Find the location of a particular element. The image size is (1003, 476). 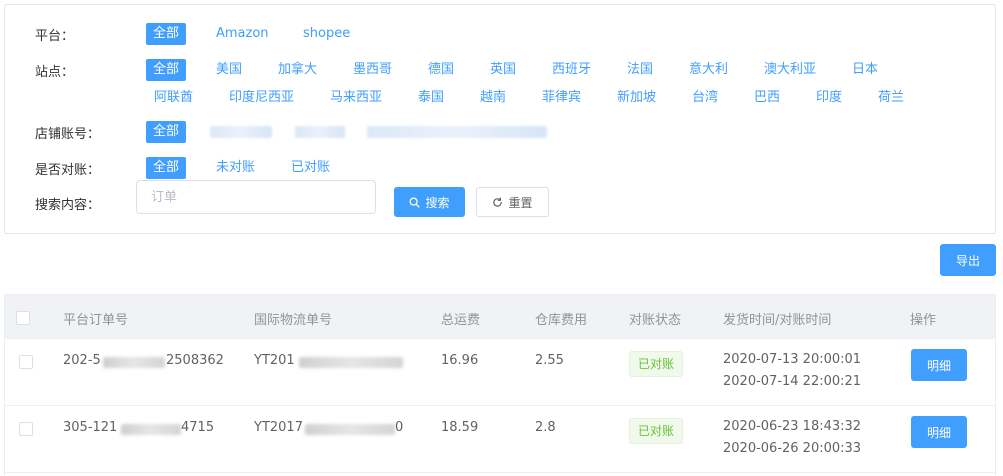

reconciled-label: 是否对账： is located at coordinates (68, 170).